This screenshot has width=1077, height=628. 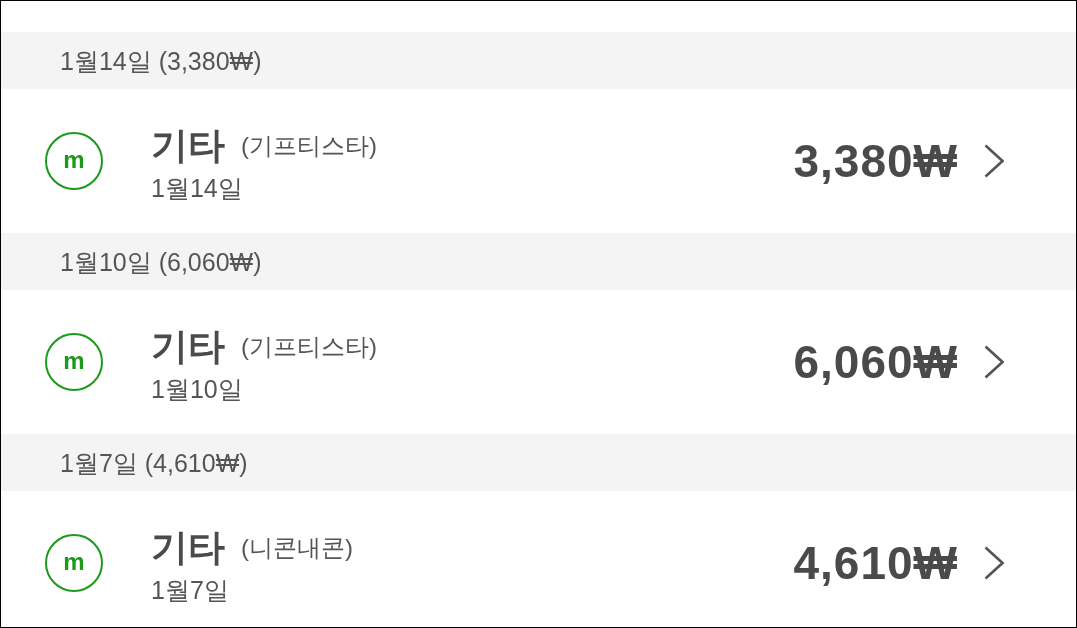 What do you see at coordinates (875, 362) in the screenshot?
I see `transaction-amount: 6,060₩` at bounding box center [875, 362].